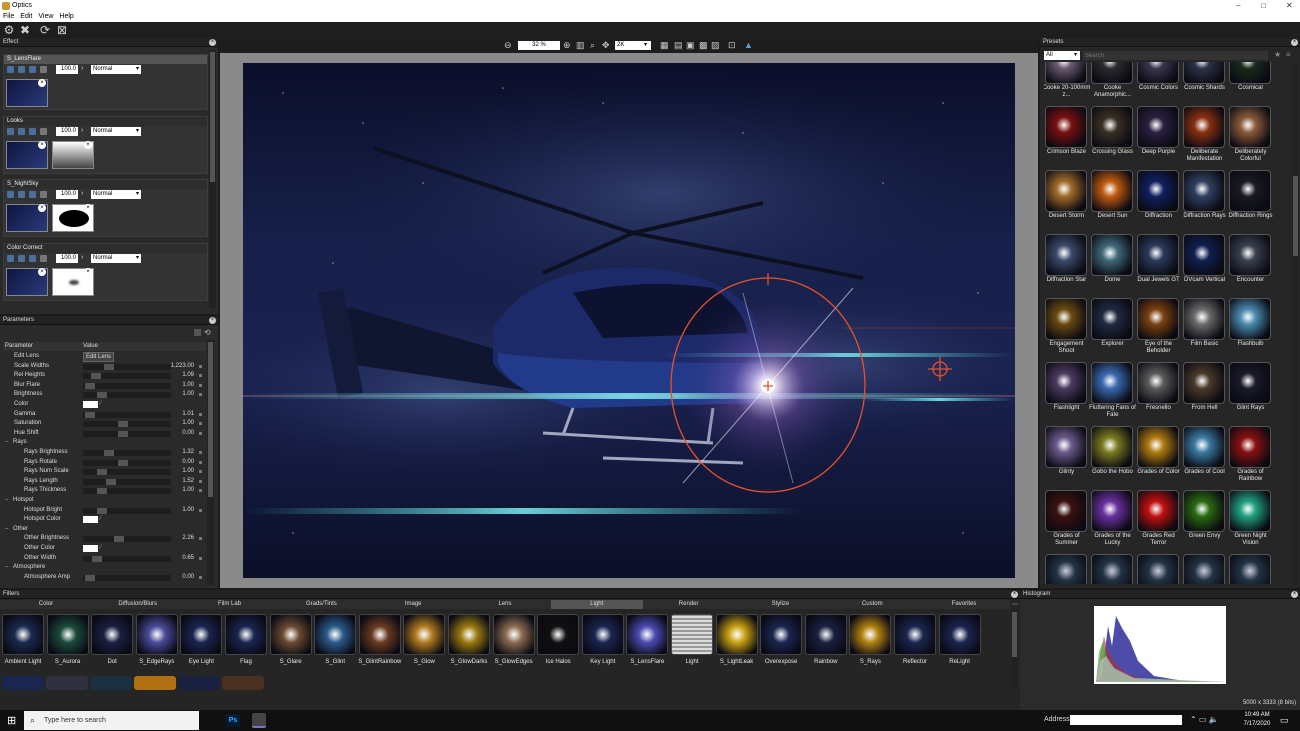  Describe the element at coordinates (188, 481) in the screenshot. I see `parameter-value: 1.52` at that location.